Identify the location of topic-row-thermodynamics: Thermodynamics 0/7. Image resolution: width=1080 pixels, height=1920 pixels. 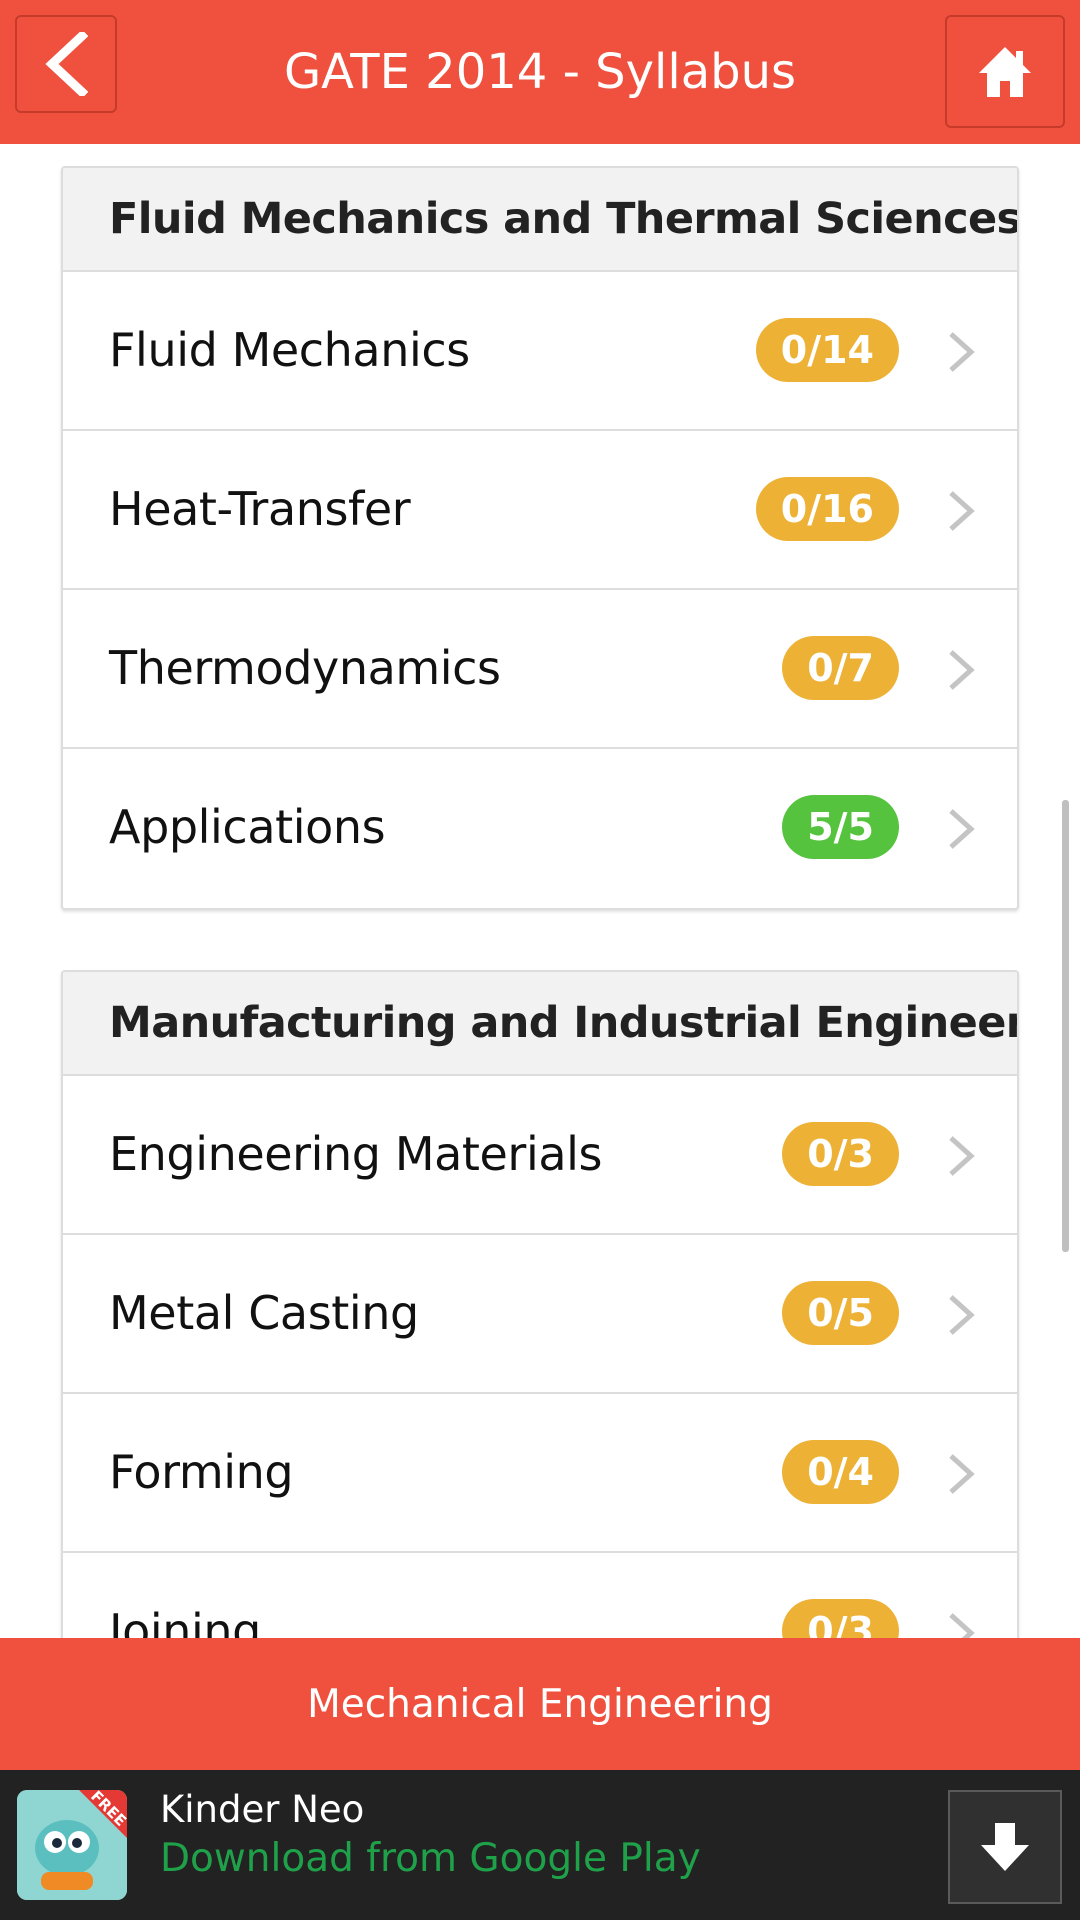
(540, 669).